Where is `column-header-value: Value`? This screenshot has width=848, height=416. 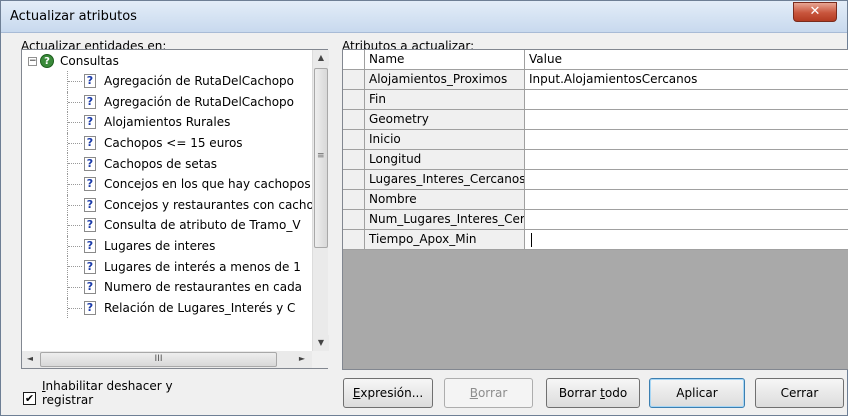 column-header-value: Value is located at coordinates (686, 60).